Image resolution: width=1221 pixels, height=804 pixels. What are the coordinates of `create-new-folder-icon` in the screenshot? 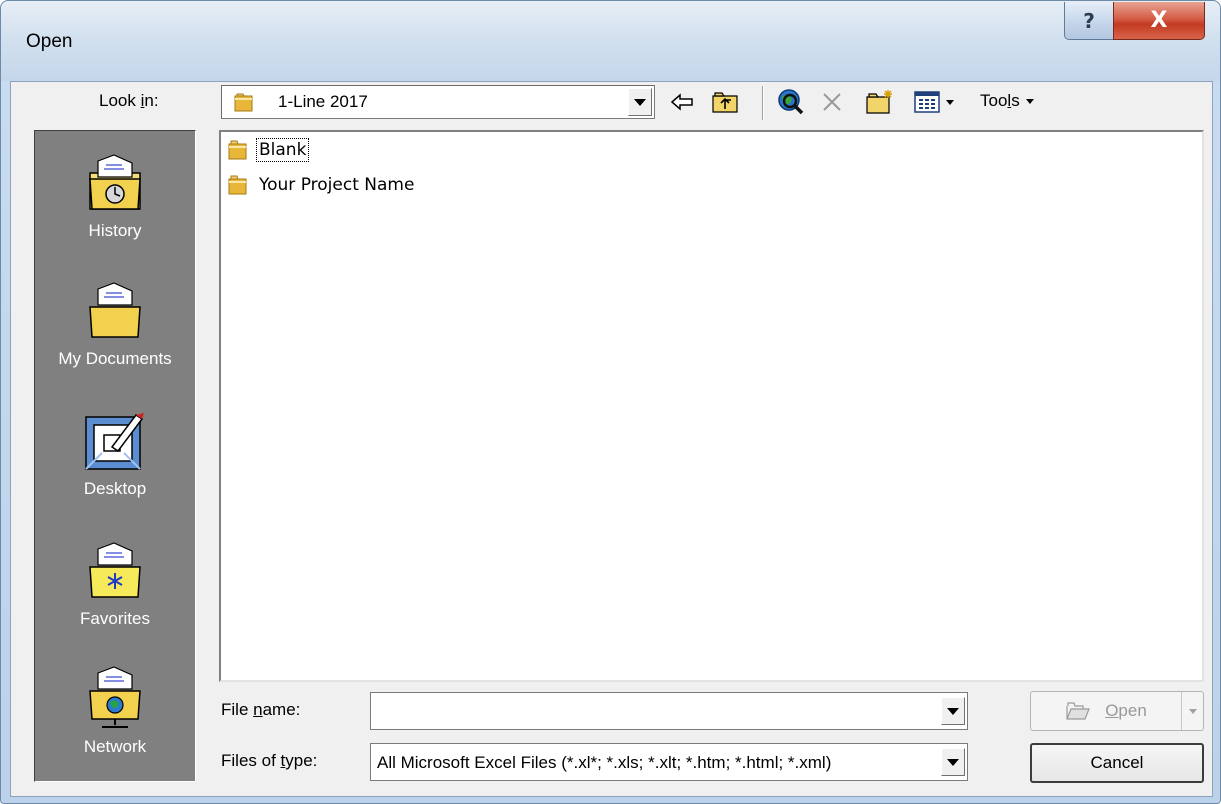 It's located at (879, 102).